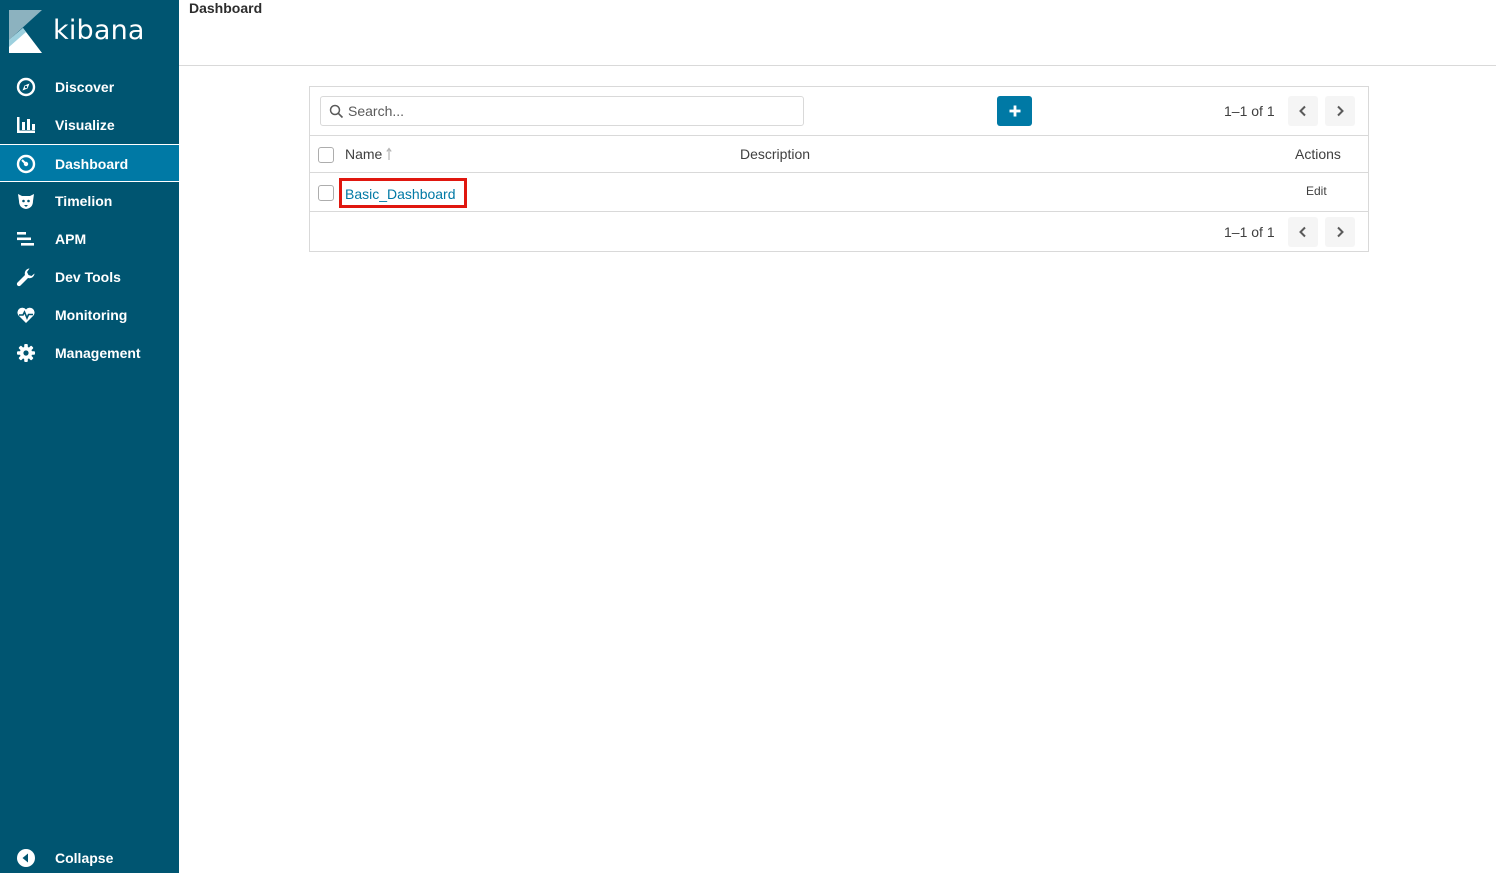  What do you see at coordinates (573, 111) in the screenshot?
I see `search-input` at bounding box center [573, 111].